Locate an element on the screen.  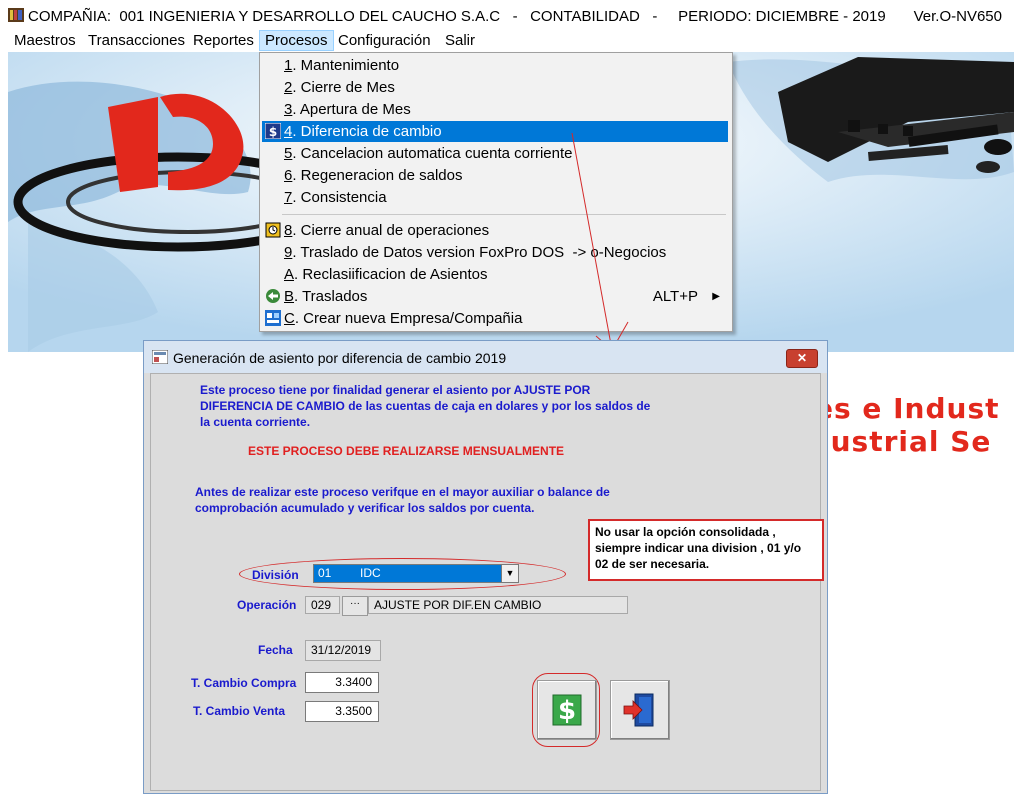
fecha-label: Fecha is located at coordinates (275, 650).